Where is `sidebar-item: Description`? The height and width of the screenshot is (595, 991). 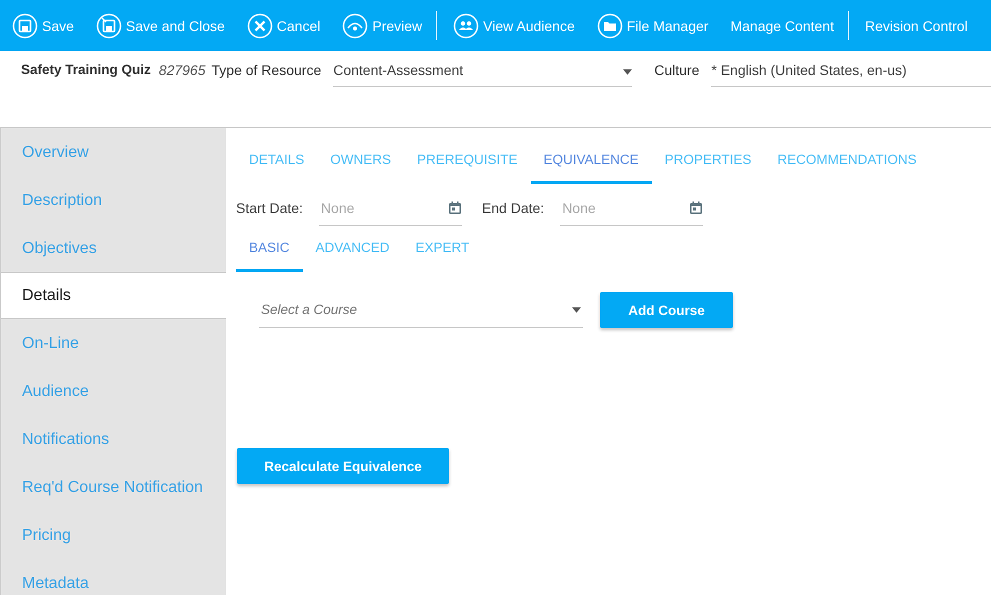
sidebar-item: Description is located at coordinates (113, 200).